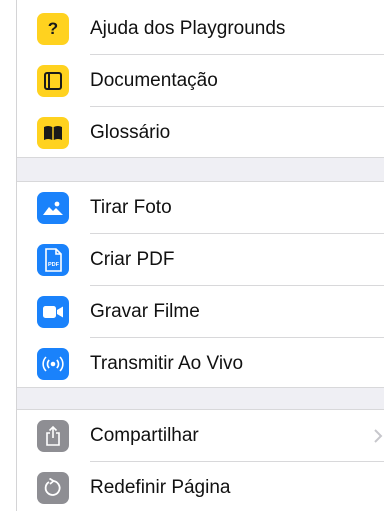 Image resolution: width=384 pixels, height=511 pixels. Describe the element at coordinates (53, 364) in the screenshot. I see `broadcast-icon` at that location.